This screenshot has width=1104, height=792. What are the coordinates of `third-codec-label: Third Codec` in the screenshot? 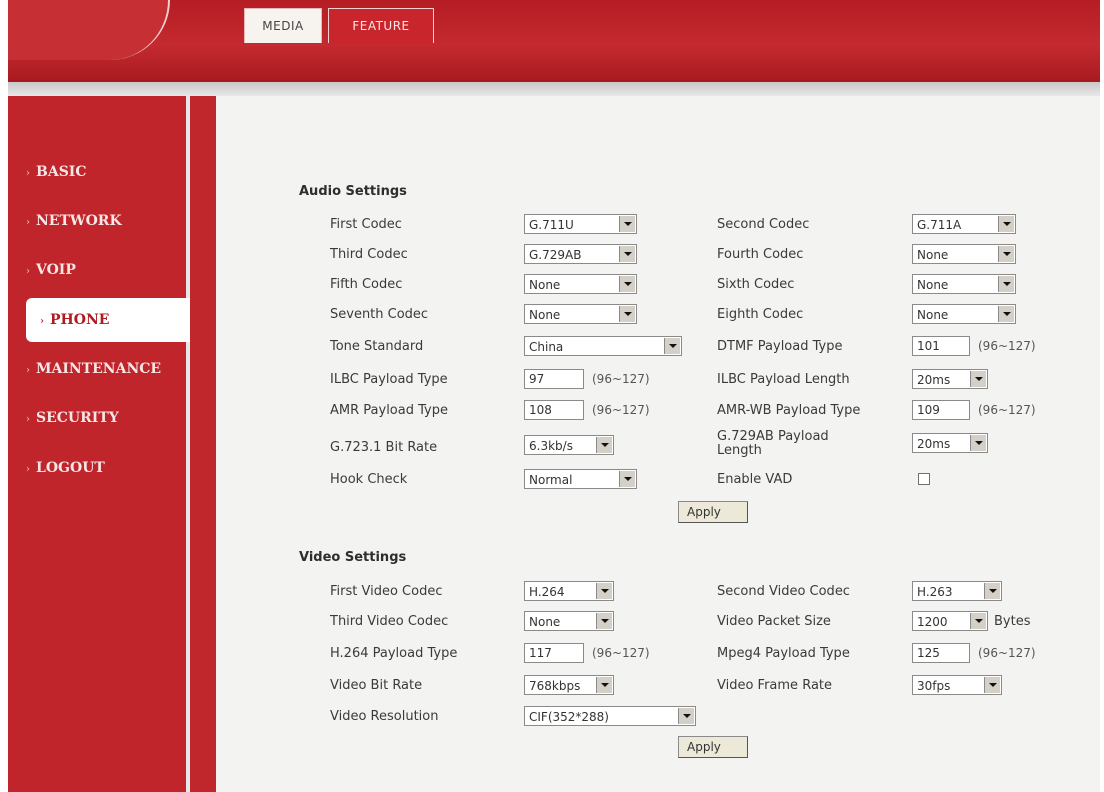 It's located at (369, 254).